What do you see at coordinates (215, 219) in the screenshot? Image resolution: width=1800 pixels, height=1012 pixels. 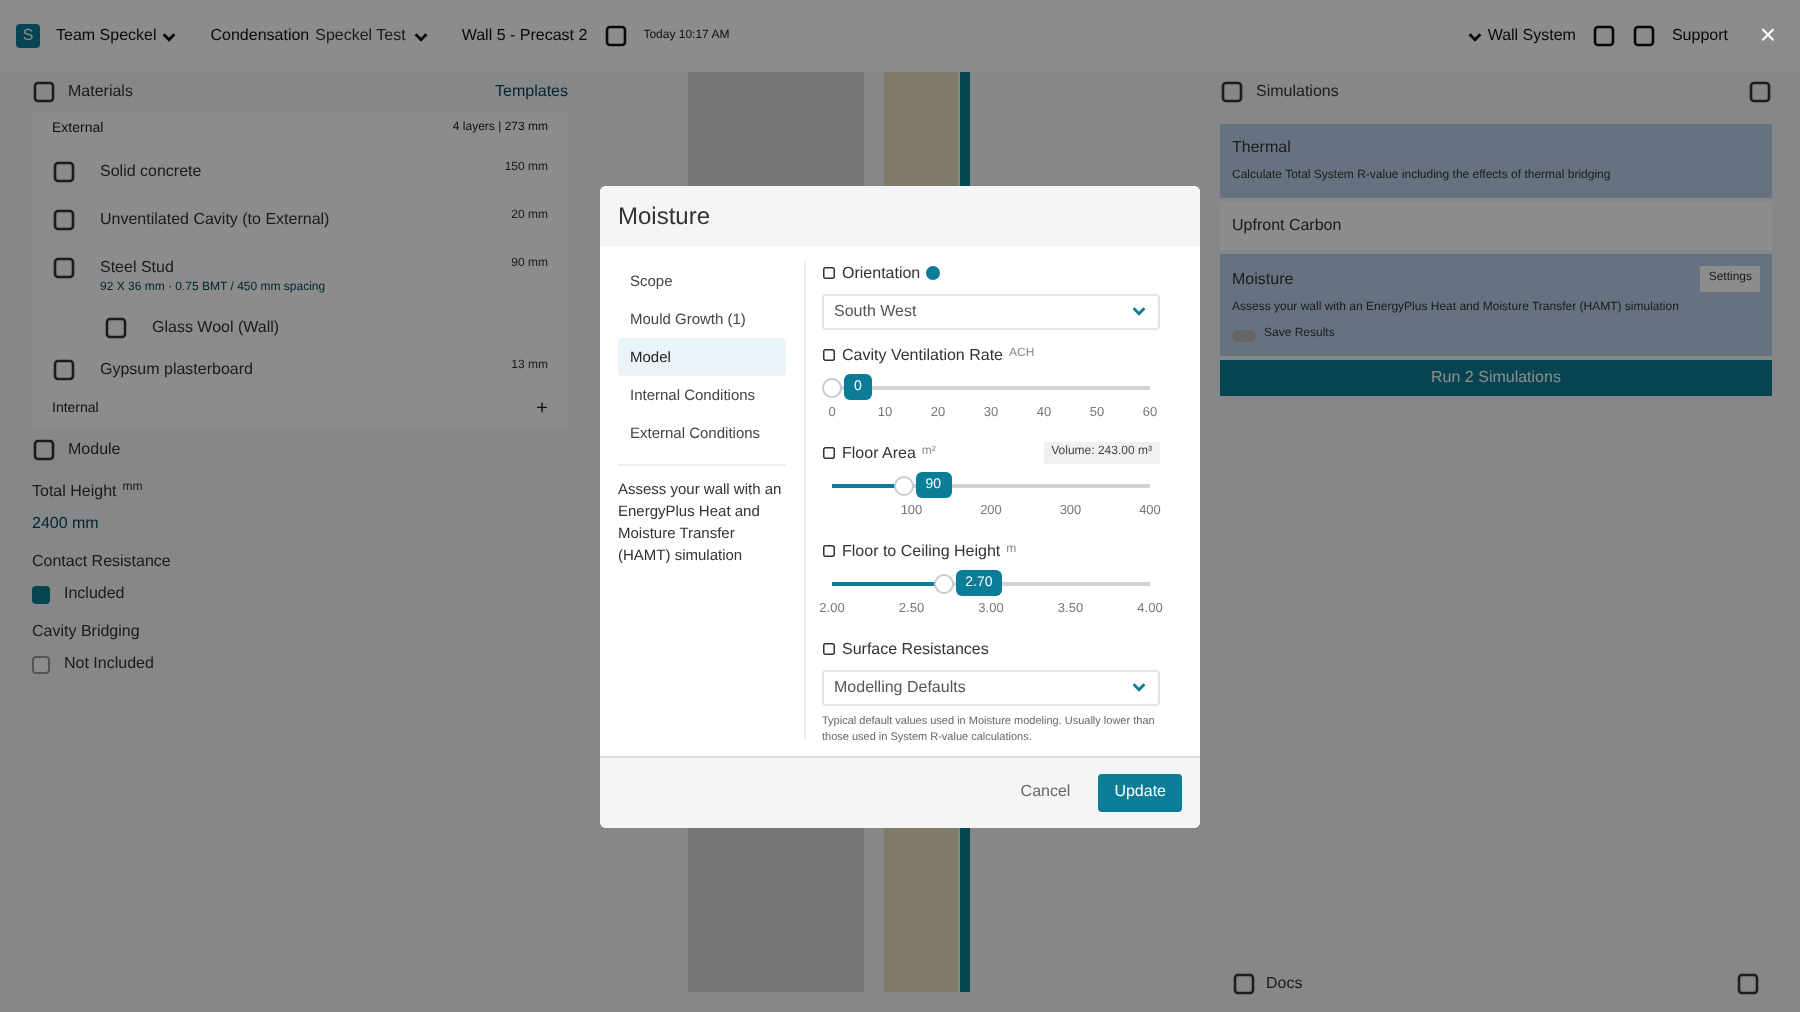 I see `layer-name: Unventilated Cavity (to External)` at bounding box center [215, 219].